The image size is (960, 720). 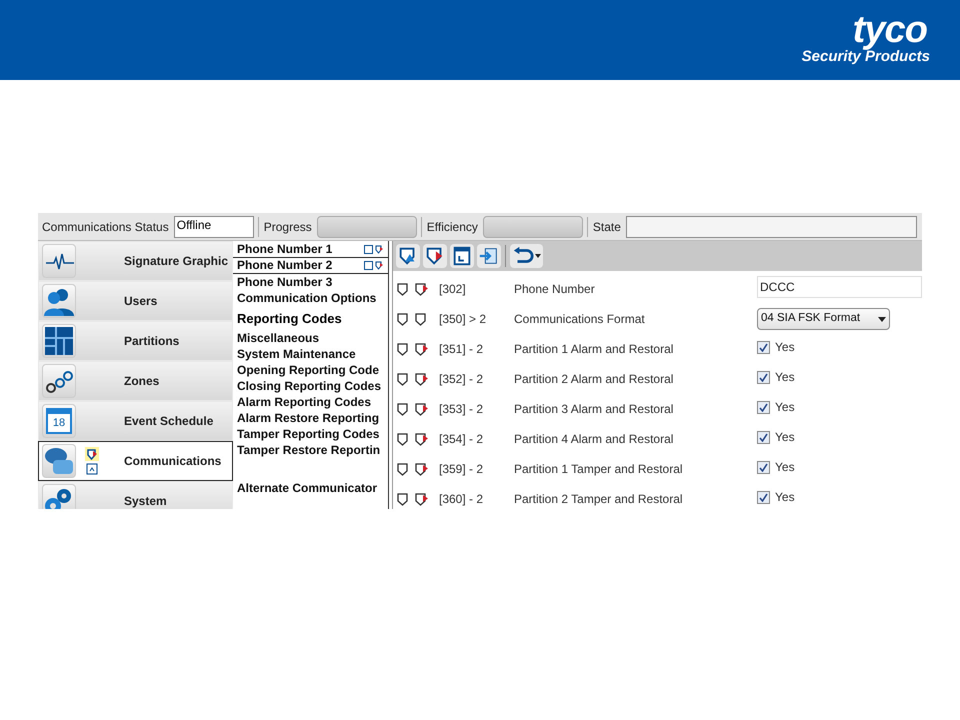 What do you see at coordinates (276, 338) in the screenshot?
I see `section-link: Miscellaneous` at bounding box center [276, 338].